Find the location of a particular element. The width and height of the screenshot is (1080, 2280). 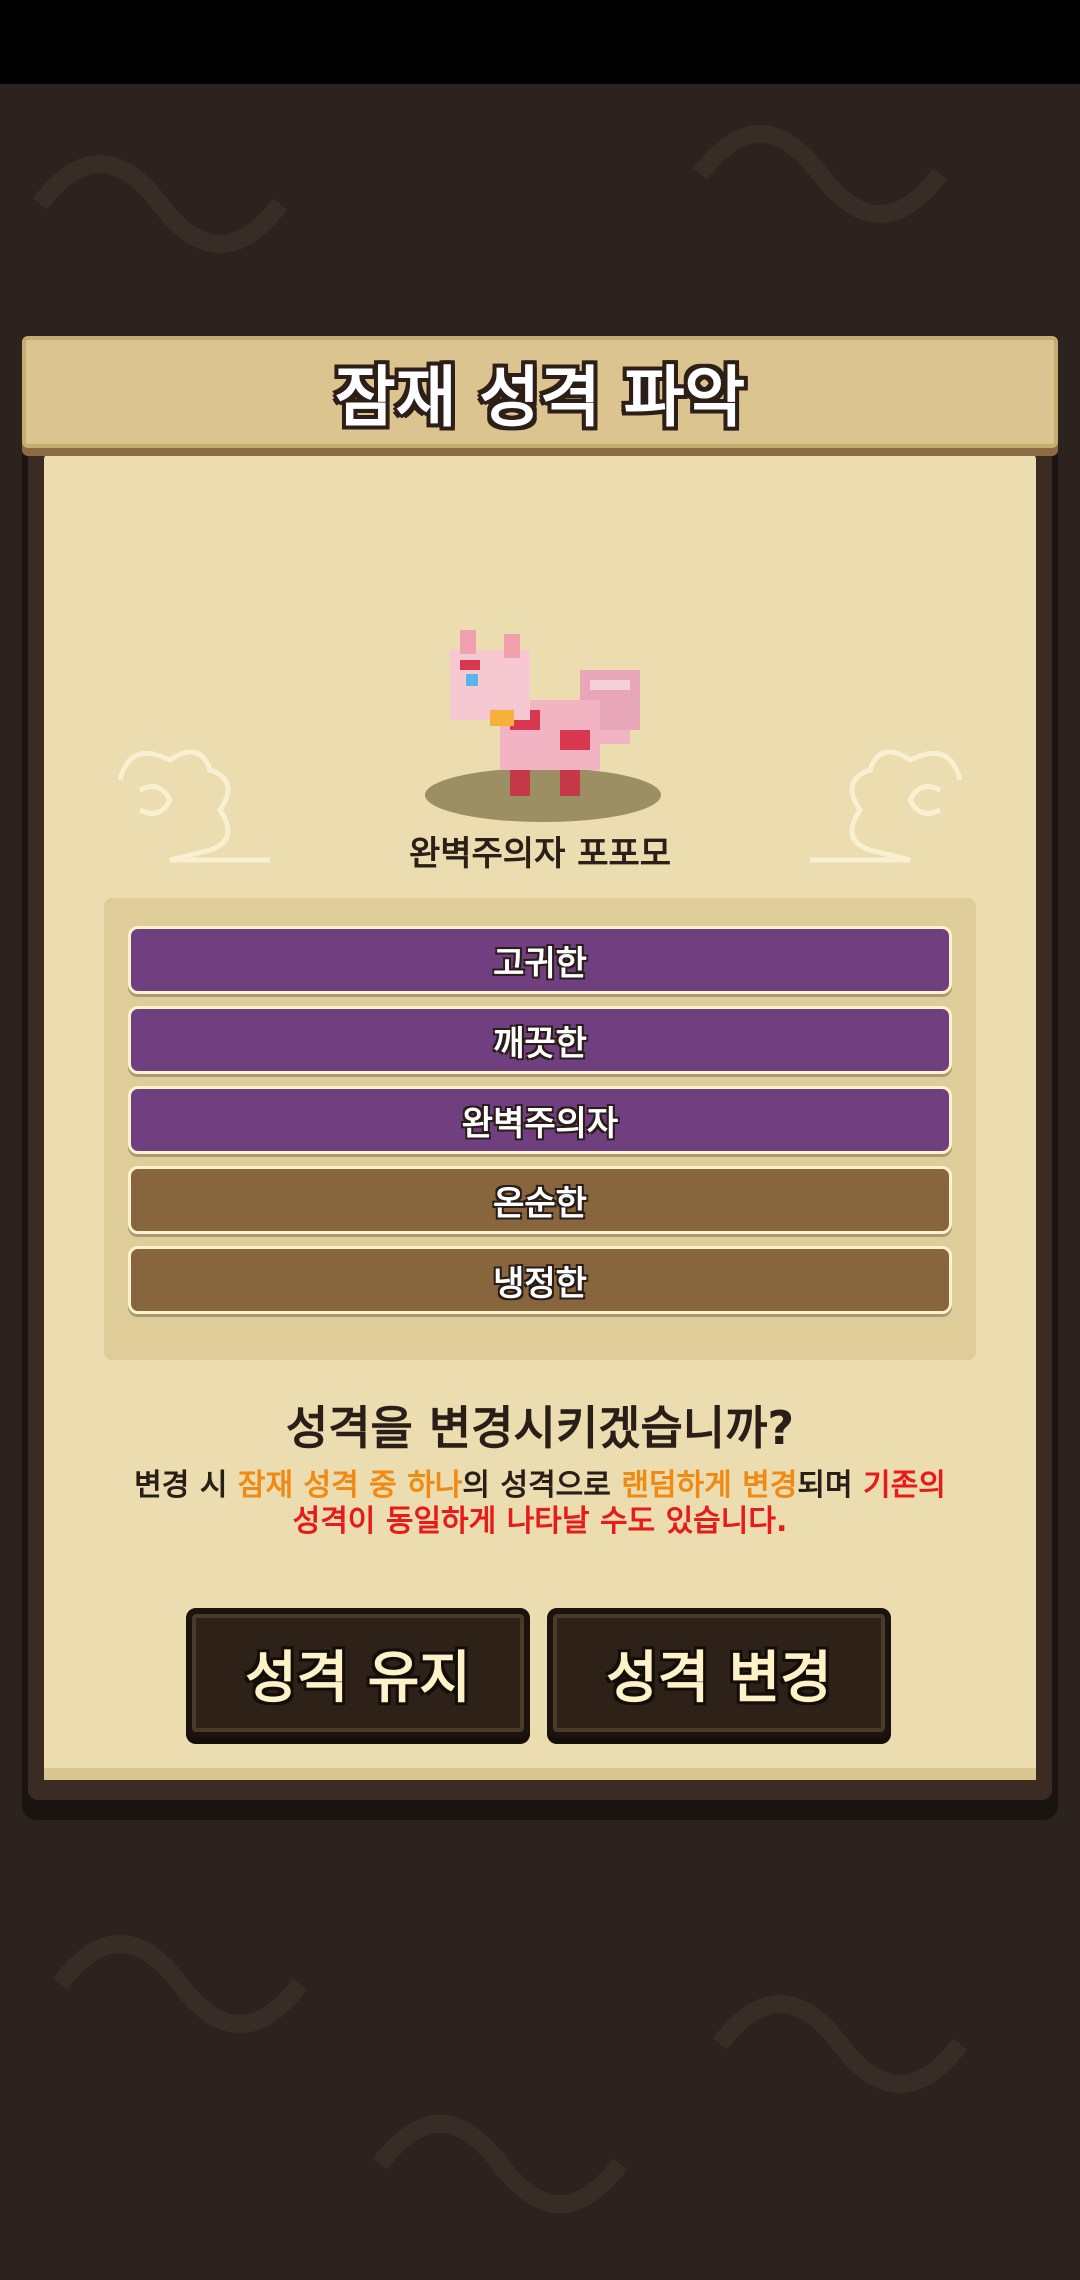

title-banner: 잠재 성격 파악 is located at coordinates (540, 392).